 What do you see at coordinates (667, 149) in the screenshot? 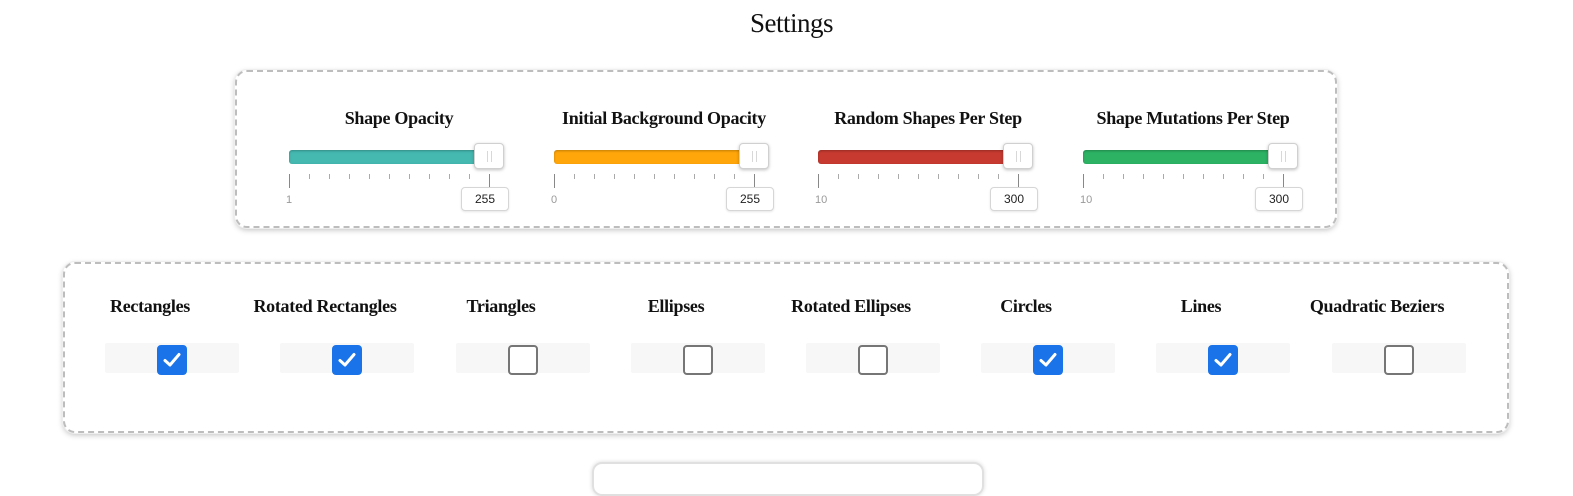
I see `slider-initial-background-opacity: Initial Background Opacity 0 255` at bounding box center [667, 149].